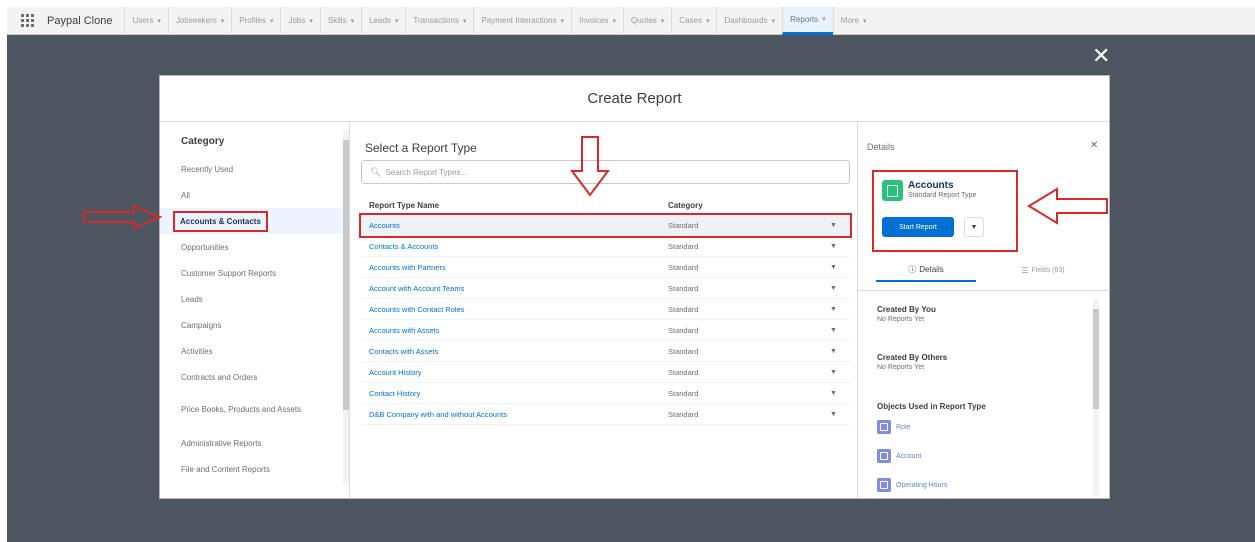  Describe the element at coordinates (807, 21) in the screenshot. I see `nav-tab: Reports ▾` at that location.